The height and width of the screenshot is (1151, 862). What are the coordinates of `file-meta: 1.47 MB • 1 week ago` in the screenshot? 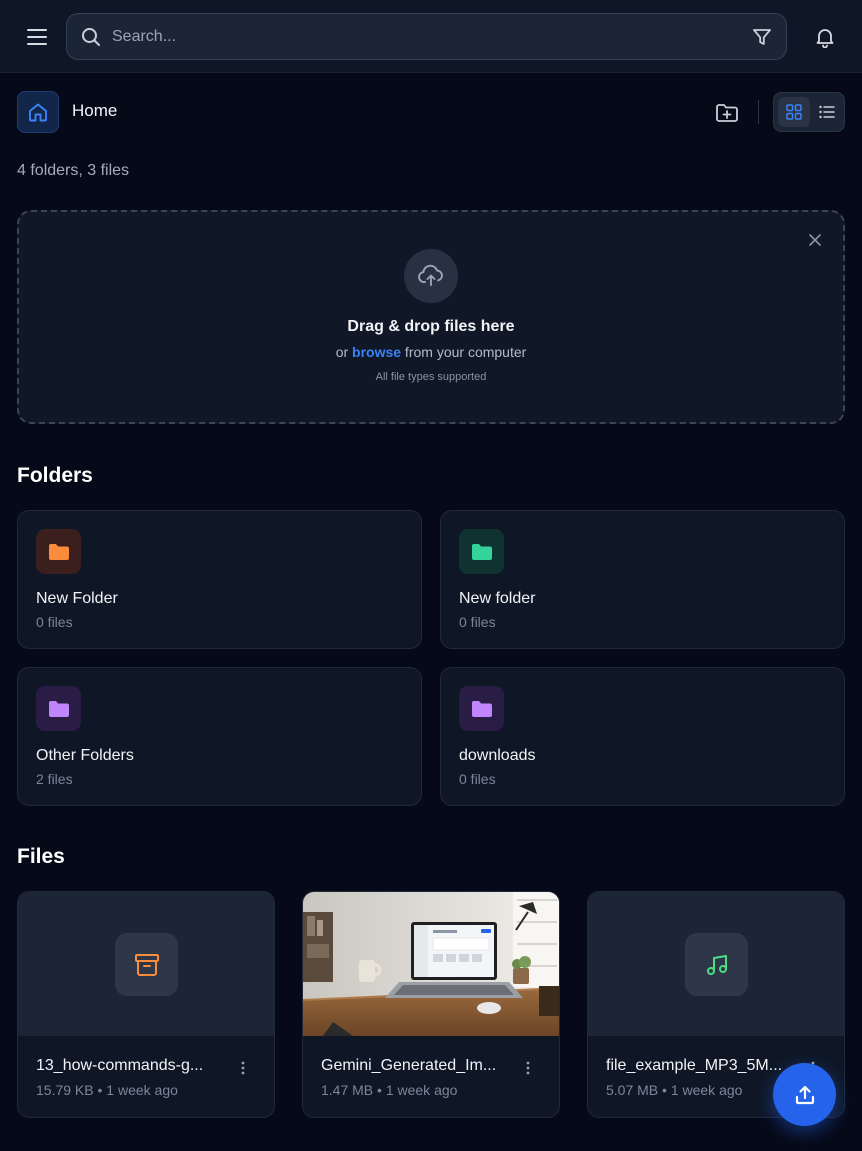 It's located at (389, 1090).